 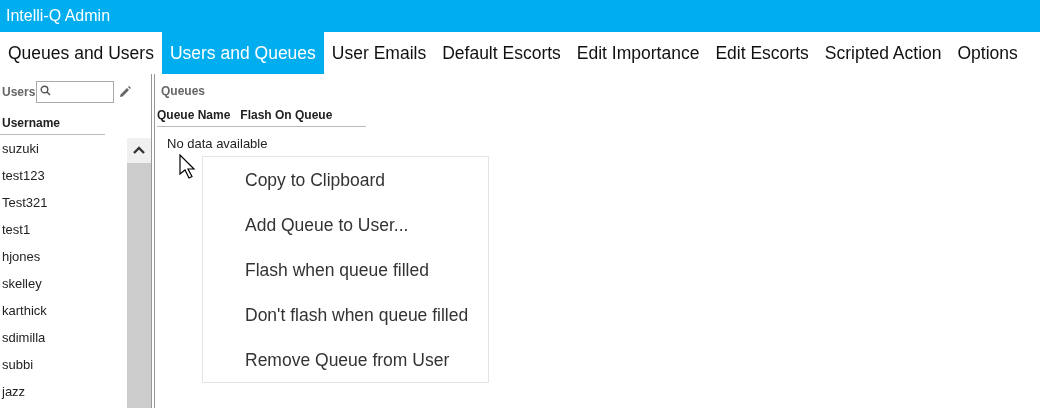 What do you see at coordinates (63, 283) in the screenshot?
I see `list-item: skelley` at bounding box center [63, 283].